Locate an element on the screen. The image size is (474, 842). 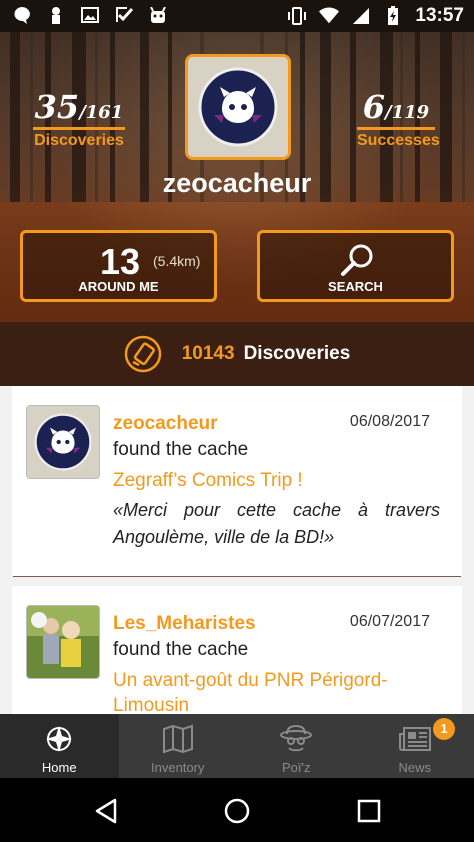
battery-charging-icon is located at coordinates (393, 16).